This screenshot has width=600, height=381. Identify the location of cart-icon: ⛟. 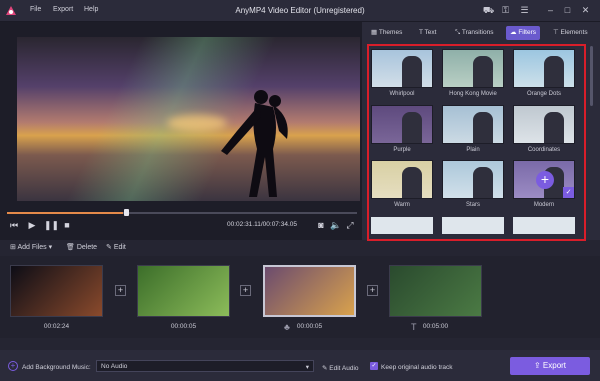
(488, 10).